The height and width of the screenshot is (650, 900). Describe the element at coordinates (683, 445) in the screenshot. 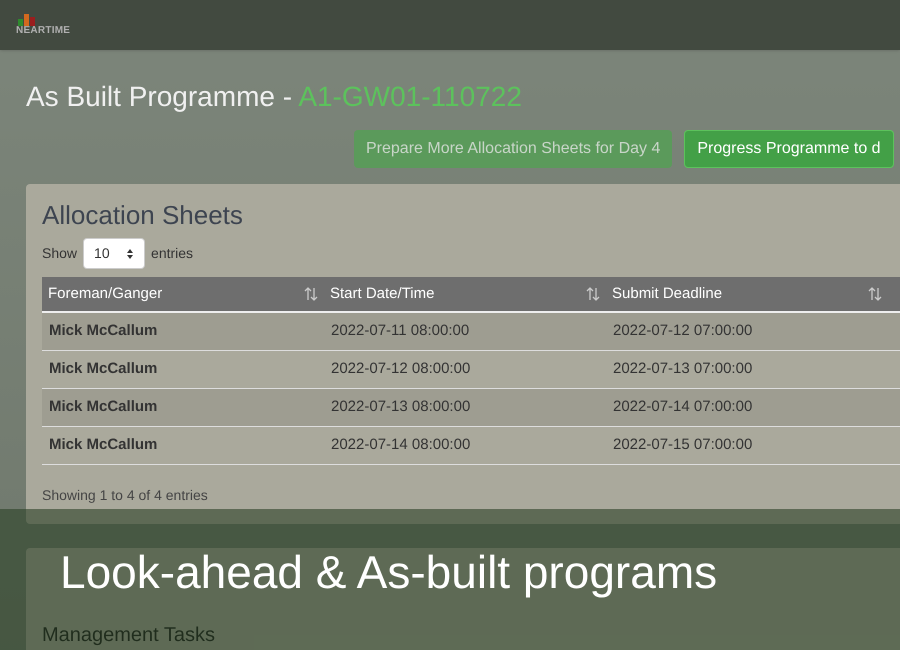

I see `table-cell-text: 2022-07-15 07:00:00` at that location.